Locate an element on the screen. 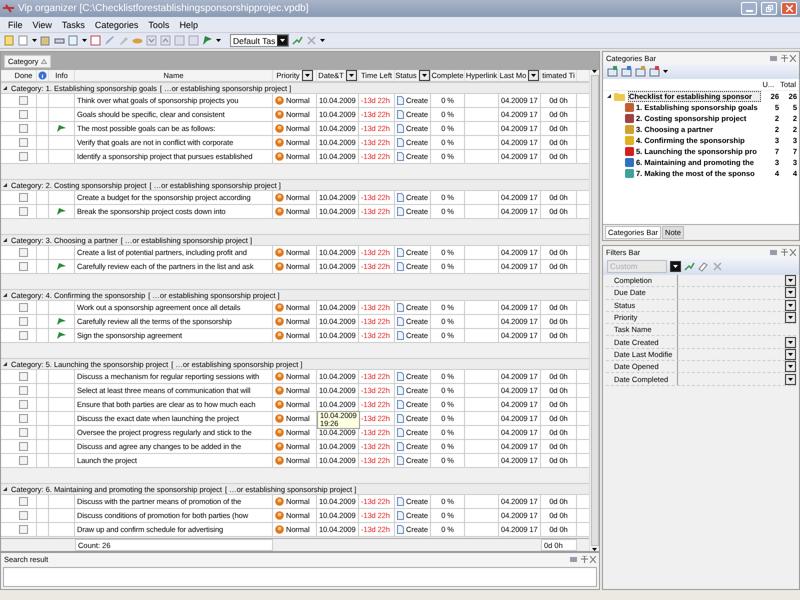 Image resolution: width=800 pixels, height=600 pixels. close-button is located at coordinates (789, 8).